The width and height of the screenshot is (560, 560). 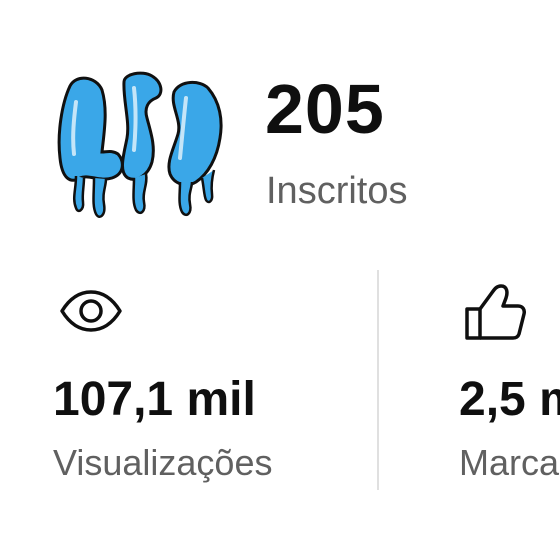 I want to click on subscriber-label: Inscritos, so click(x=337, y=191).